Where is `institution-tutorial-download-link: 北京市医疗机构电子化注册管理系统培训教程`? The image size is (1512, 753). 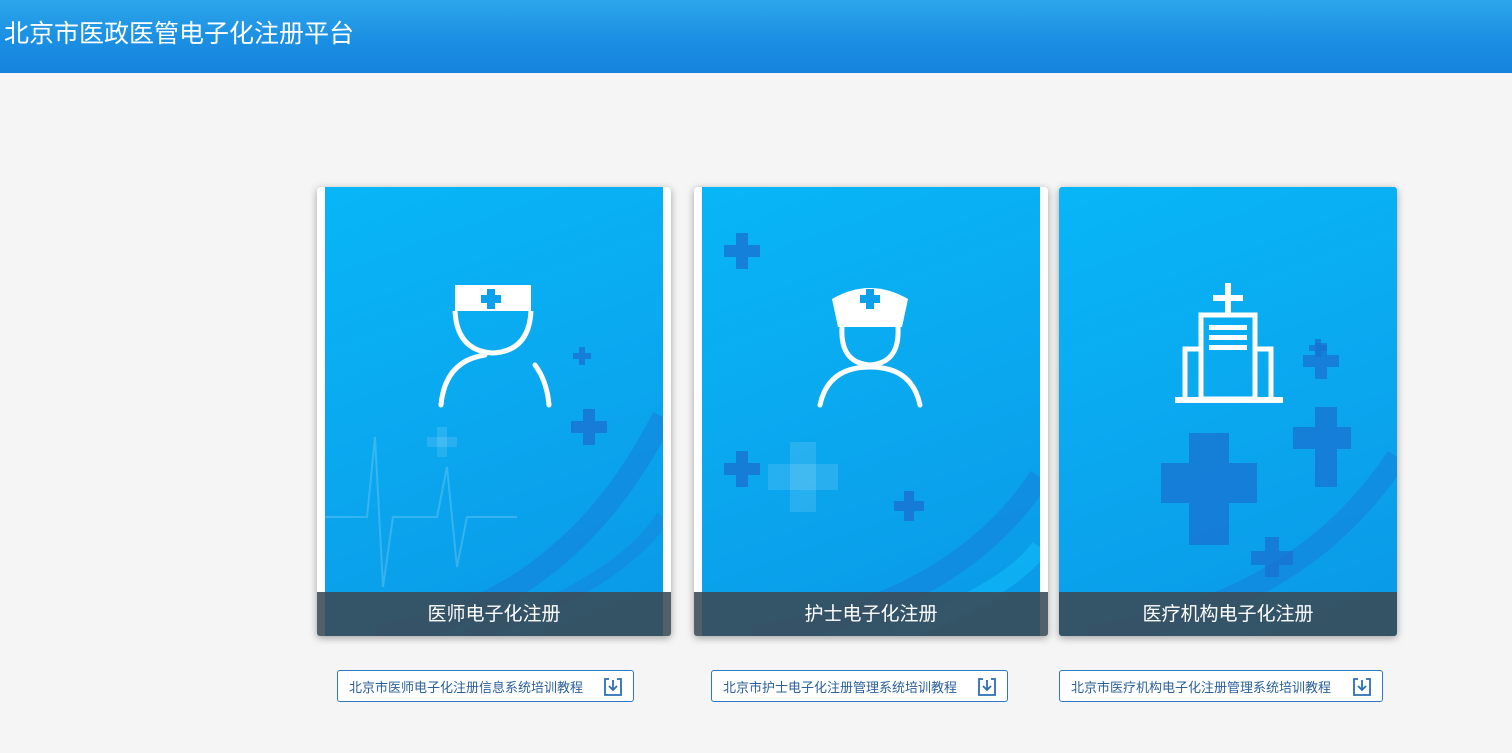
institution-tutorial-download-link: 北京市医疗机构电子化注册管理系统培训教程 is located at coordinates (1221, 686).